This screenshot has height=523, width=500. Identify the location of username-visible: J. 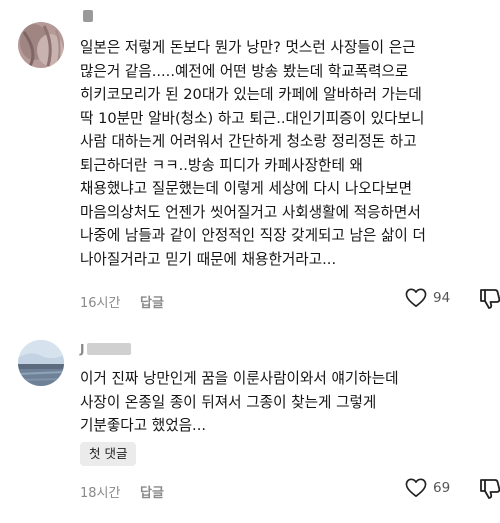
(82, 349).